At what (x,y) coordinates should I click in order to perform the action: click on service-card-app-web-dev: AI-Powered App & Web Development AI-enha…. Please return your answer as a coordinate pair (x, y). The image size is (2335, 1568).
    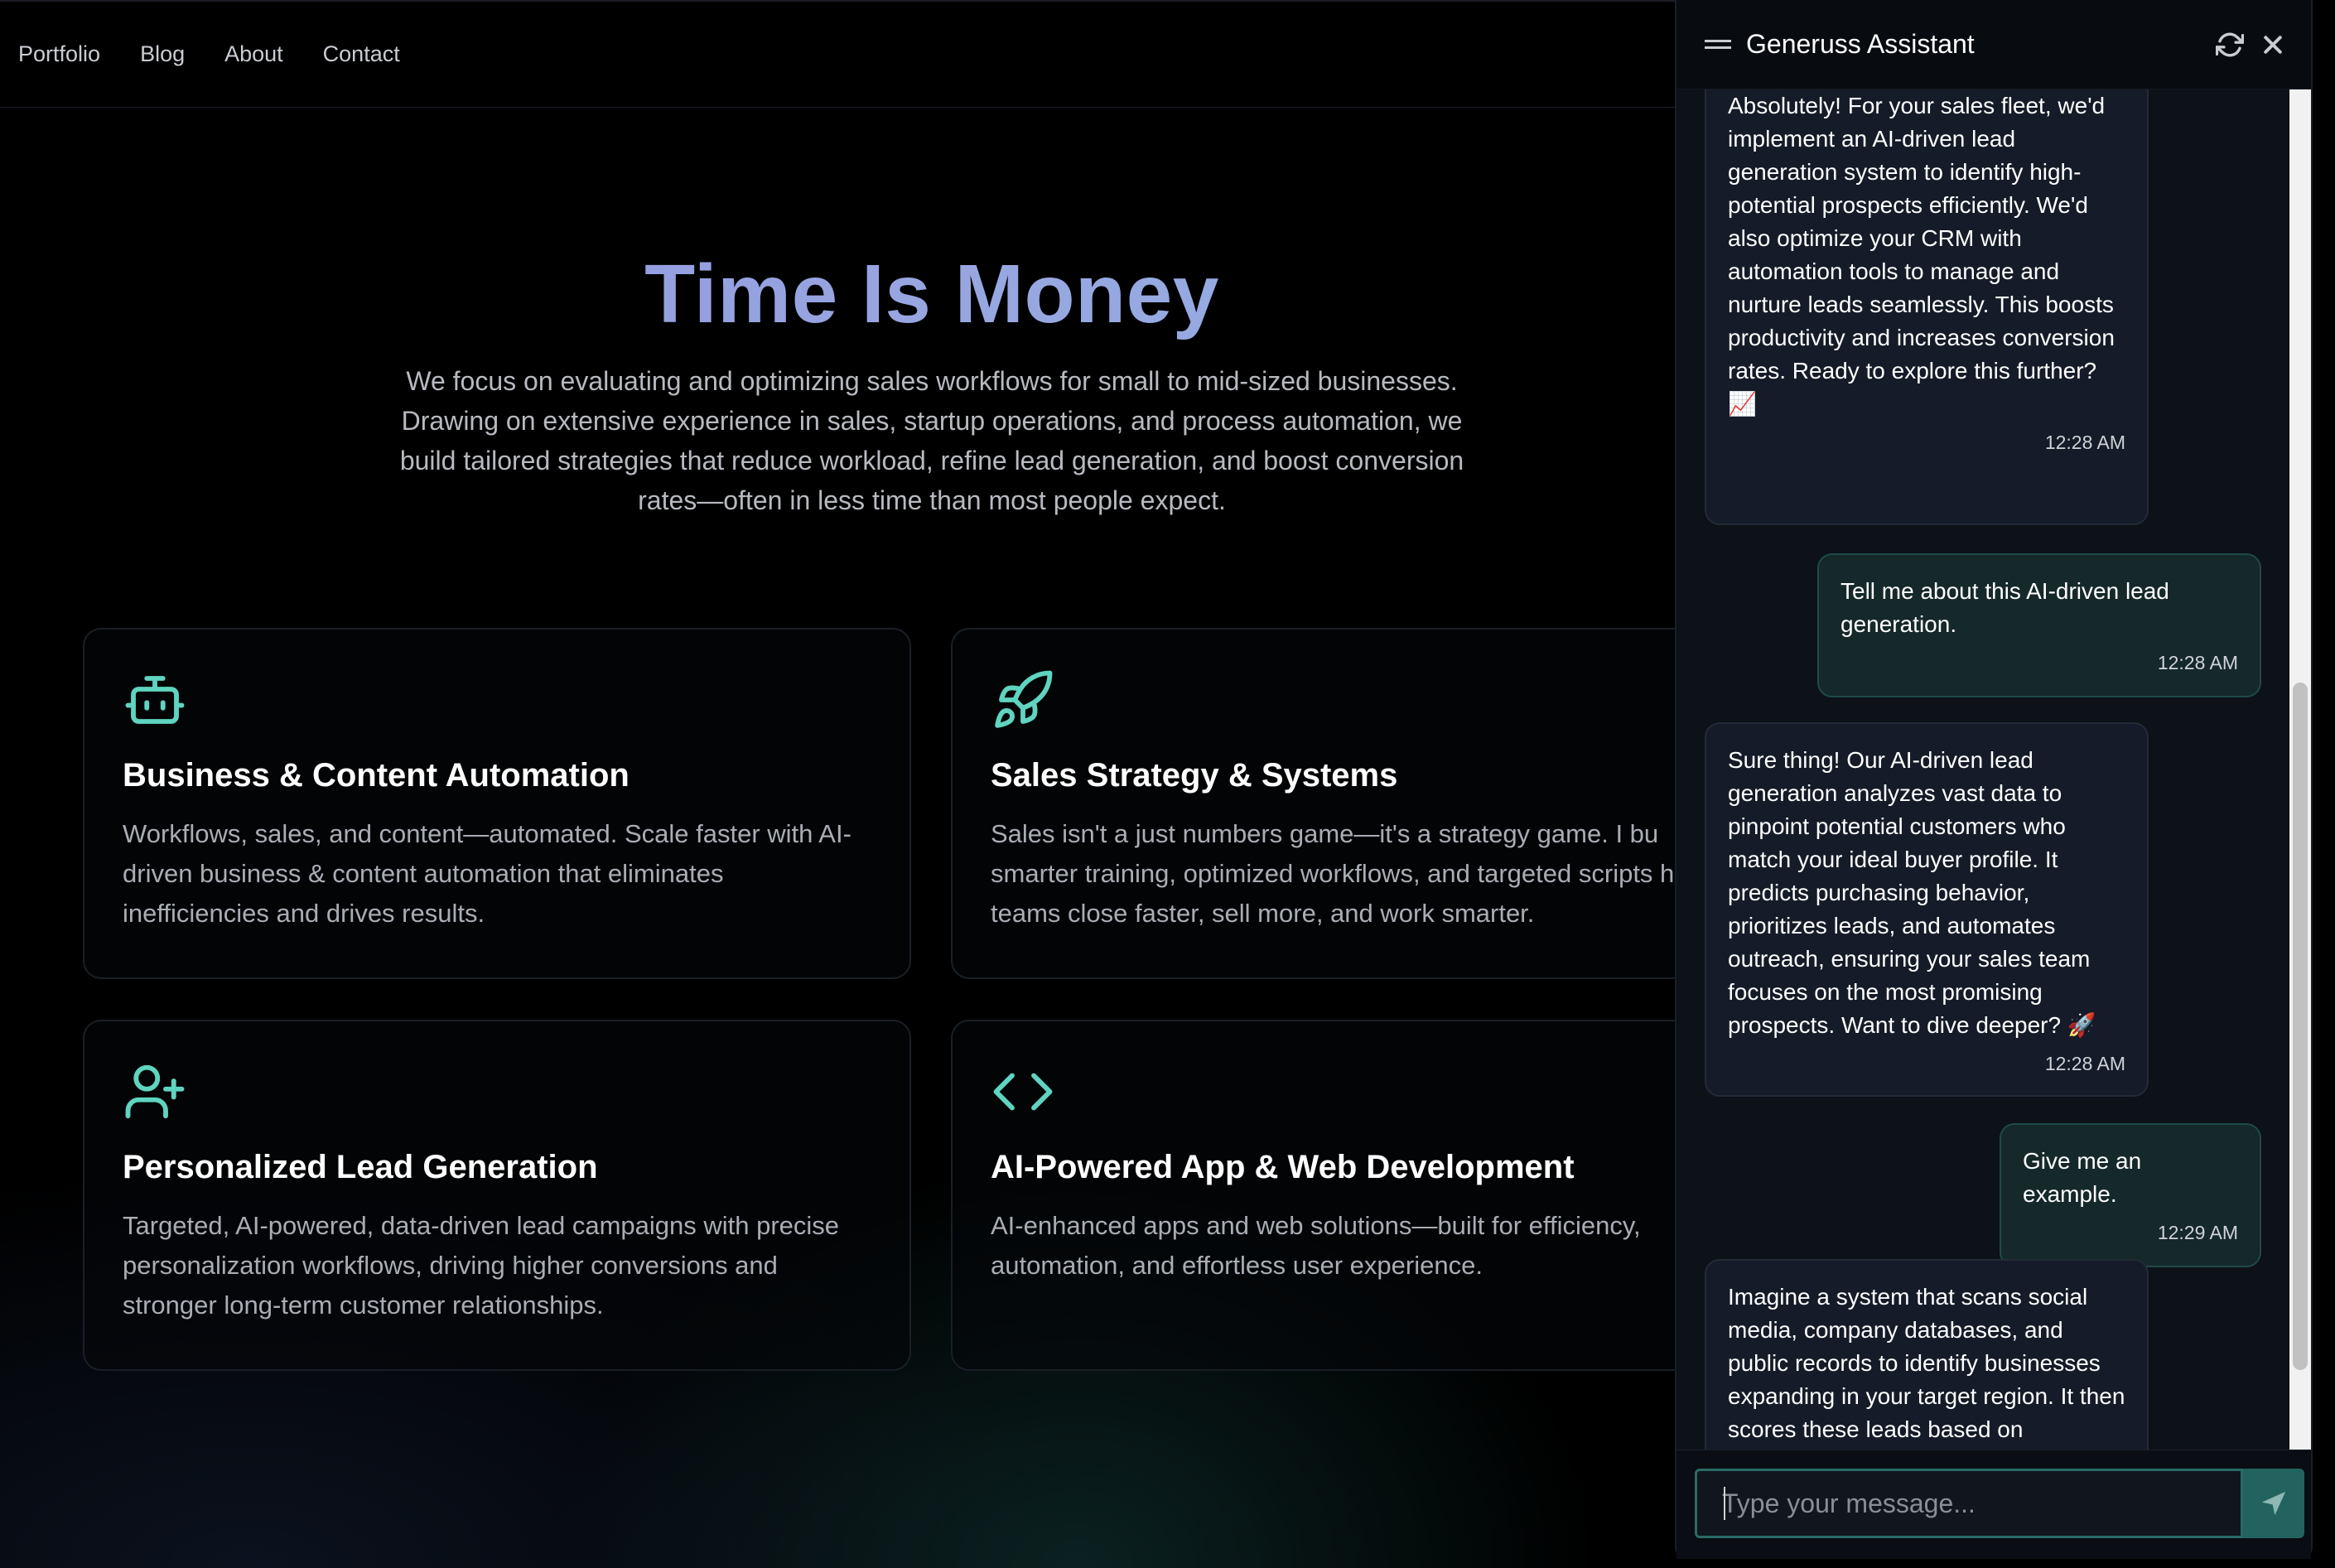
    Looking at the image, I should click on (1365, 1195).